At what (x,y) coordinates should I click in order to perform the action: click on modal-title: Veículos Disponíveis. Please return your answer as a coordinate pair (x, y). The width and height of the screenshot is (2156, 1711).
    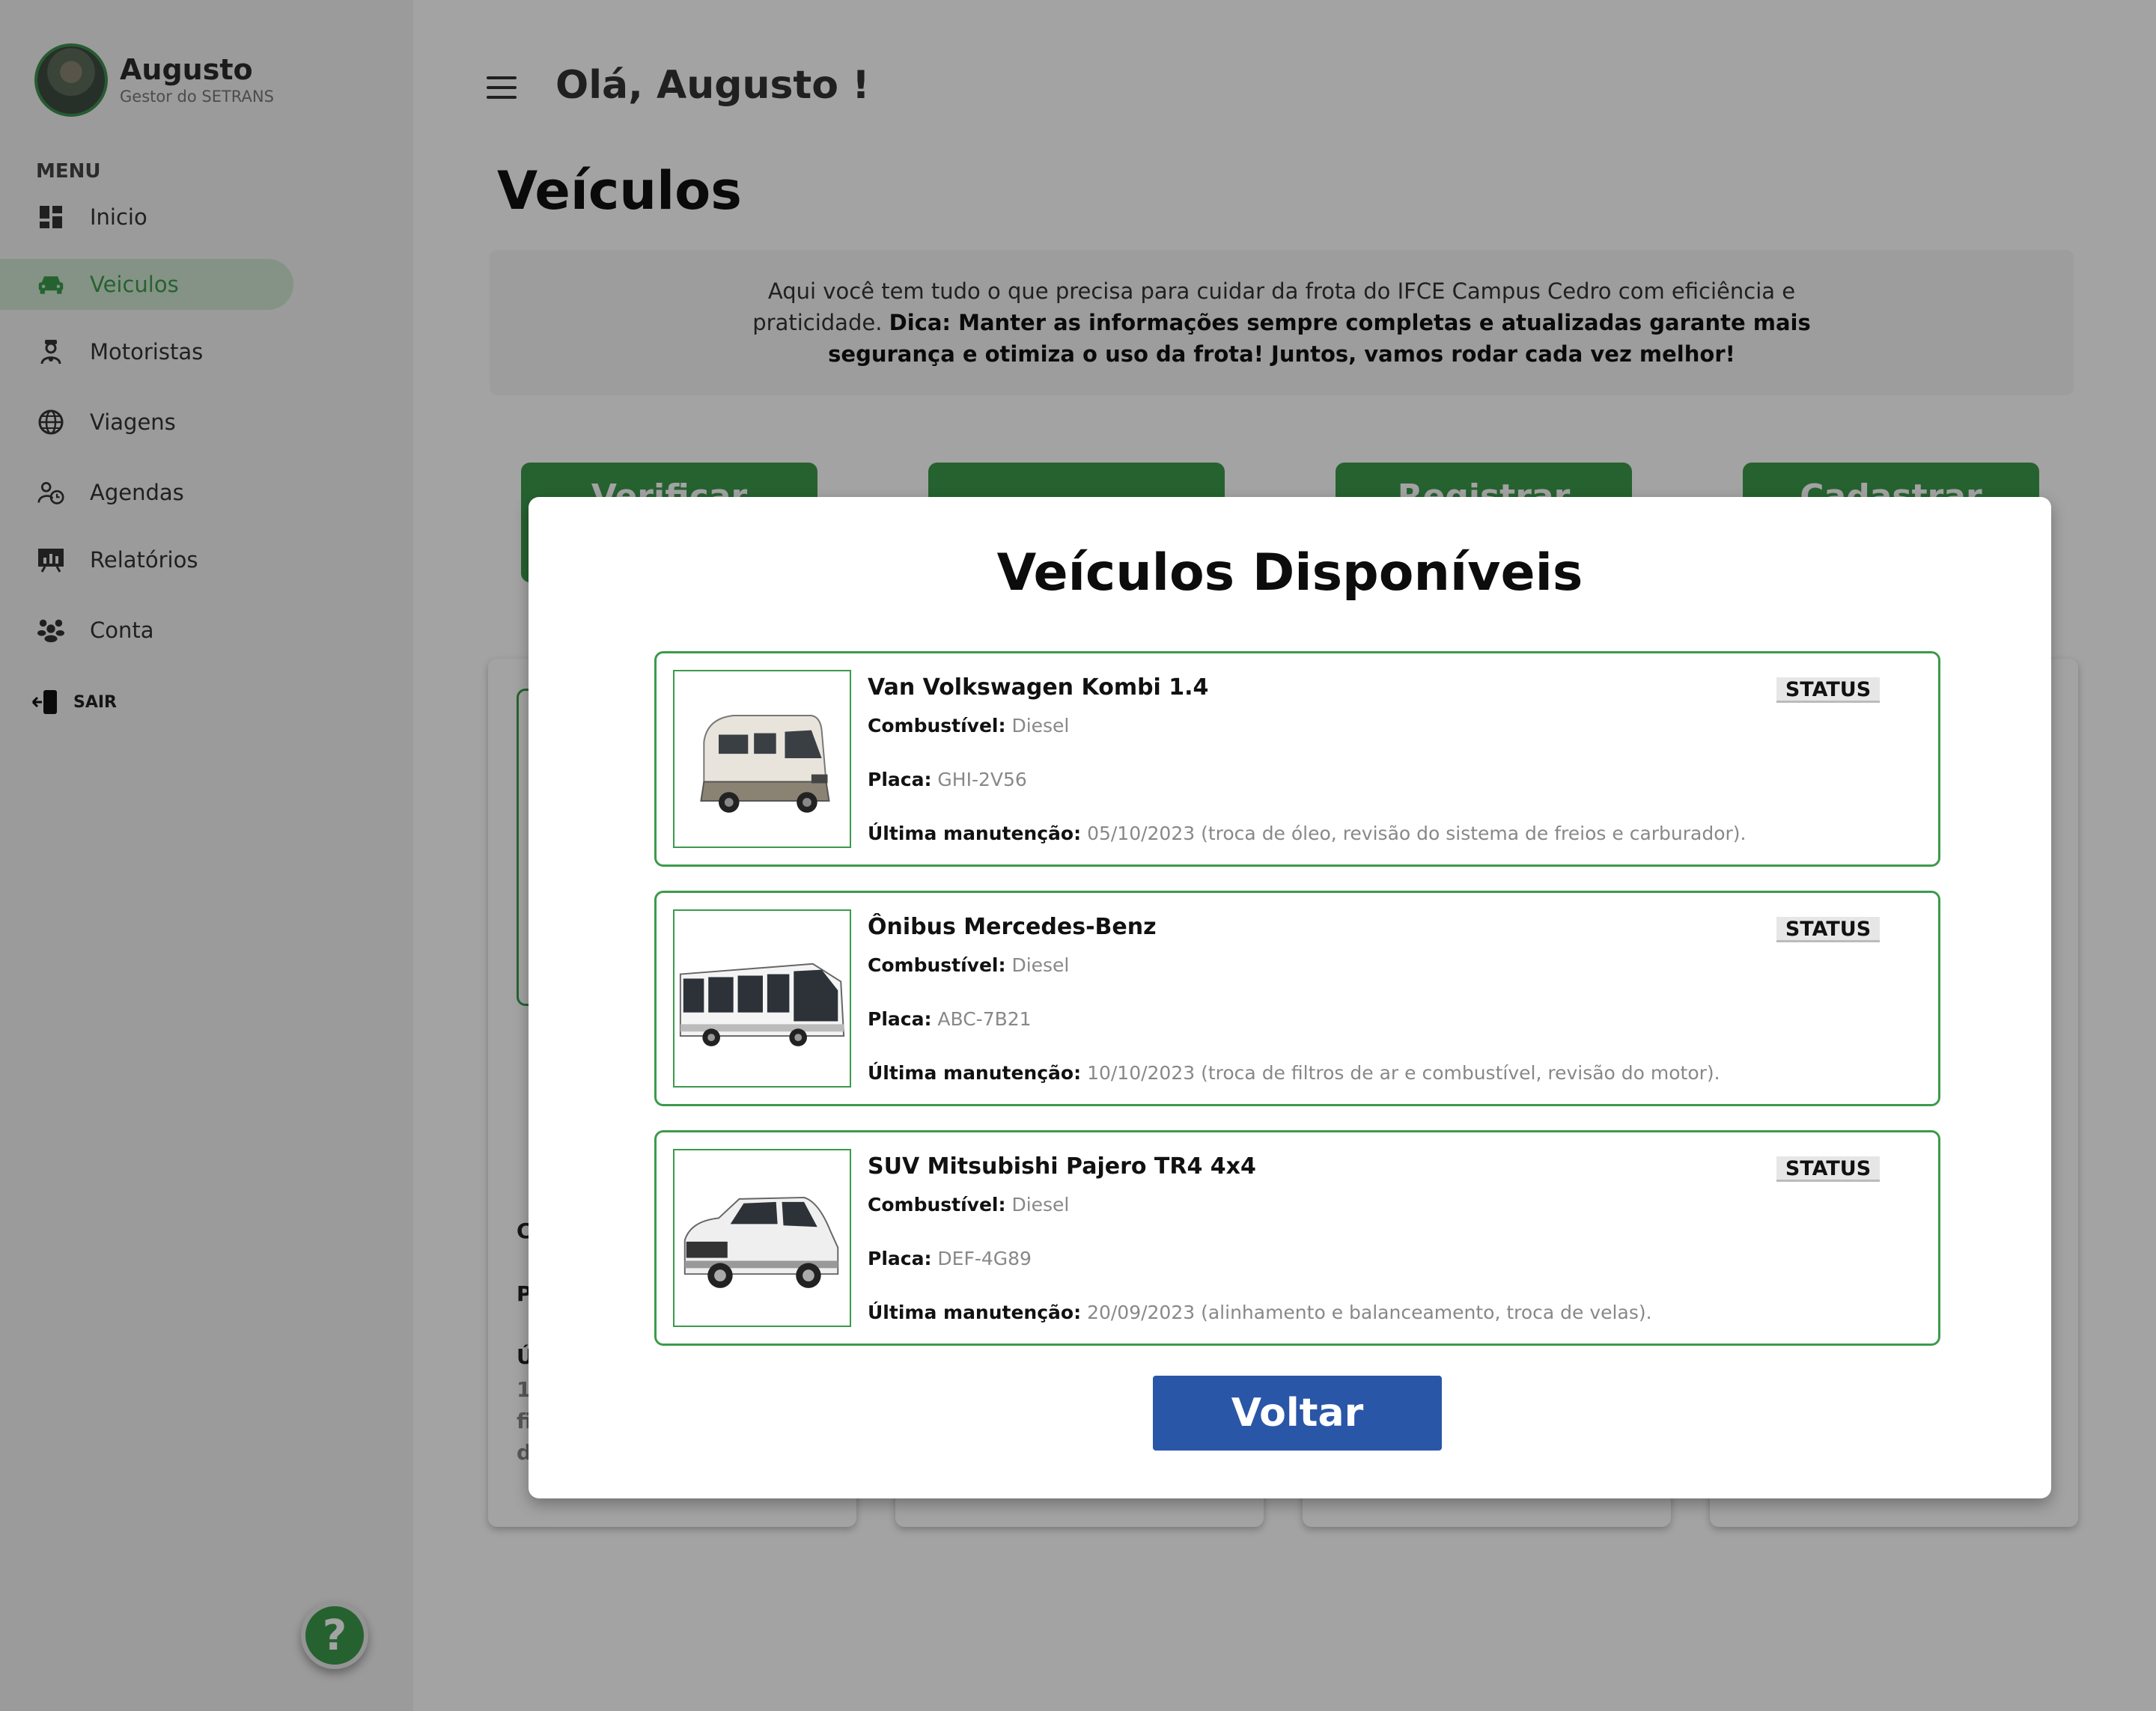
    Looking at the image, I should click on (1289, 573).